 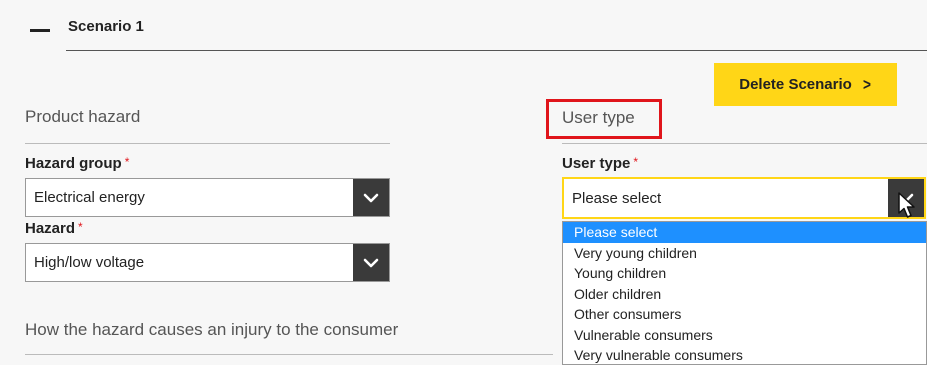 I want to click on user-type-heading: User type, so click(x=598, y=117).